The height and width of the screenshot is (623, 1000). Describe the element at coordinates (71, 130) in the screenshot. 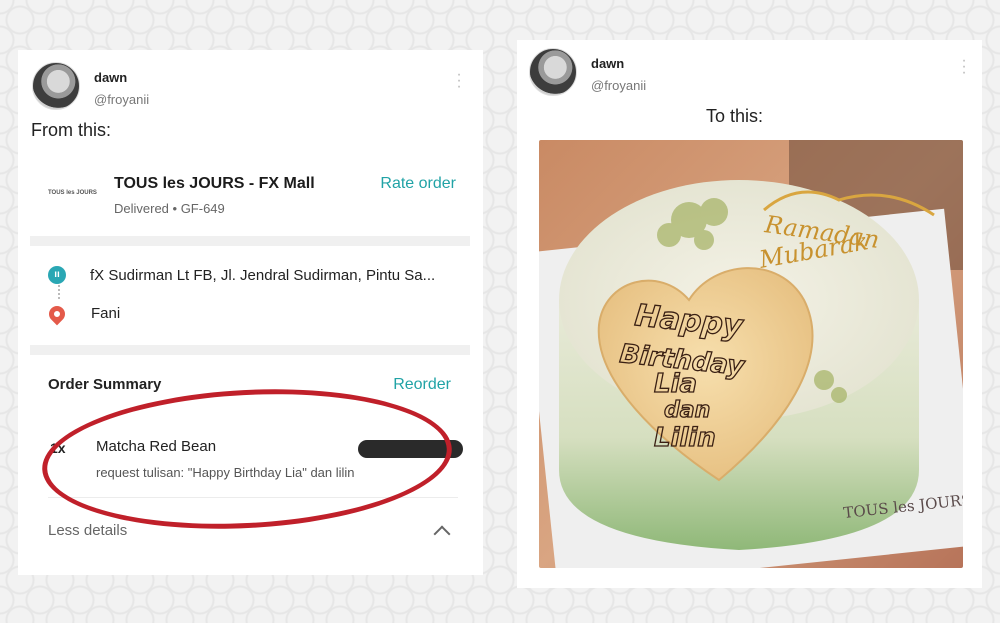

I see `tweet-caption: From this:` at that location.